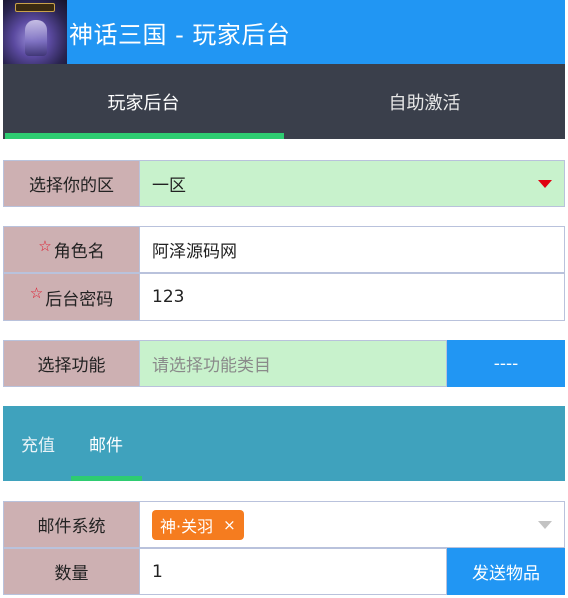 This screenshot has width=568, height=598. What do you see at coordinates (352, 249) in the screenshot?
I see `role-name-input: 阿泽源码网` at bounding box center [352, 249].